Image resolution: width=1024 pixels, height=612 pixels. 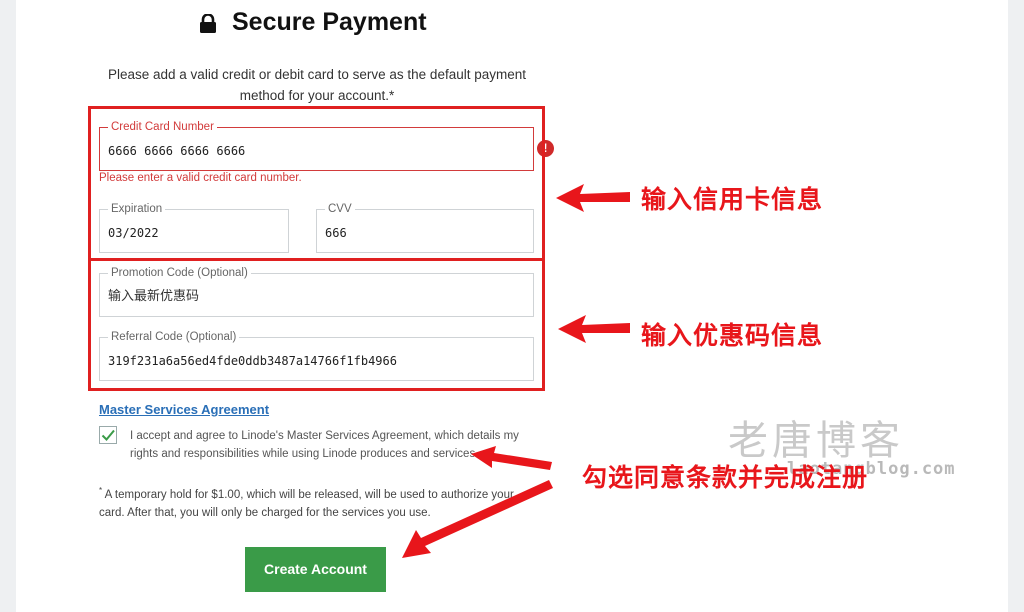 What do you see at coordinates (732, 200) in the screenshot?
I see `annotation-card: 输入信用卡信息` at bounding box center [732, 200].